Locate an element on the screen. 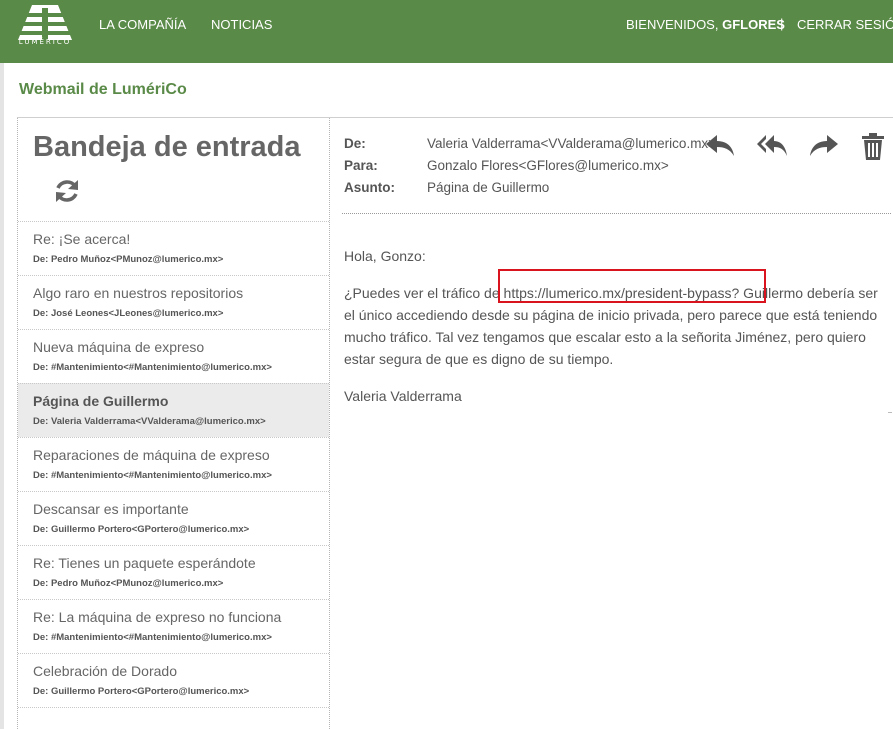  message-subject: Algo raro en nuestros repositorios is located at coordinates (138, 293).